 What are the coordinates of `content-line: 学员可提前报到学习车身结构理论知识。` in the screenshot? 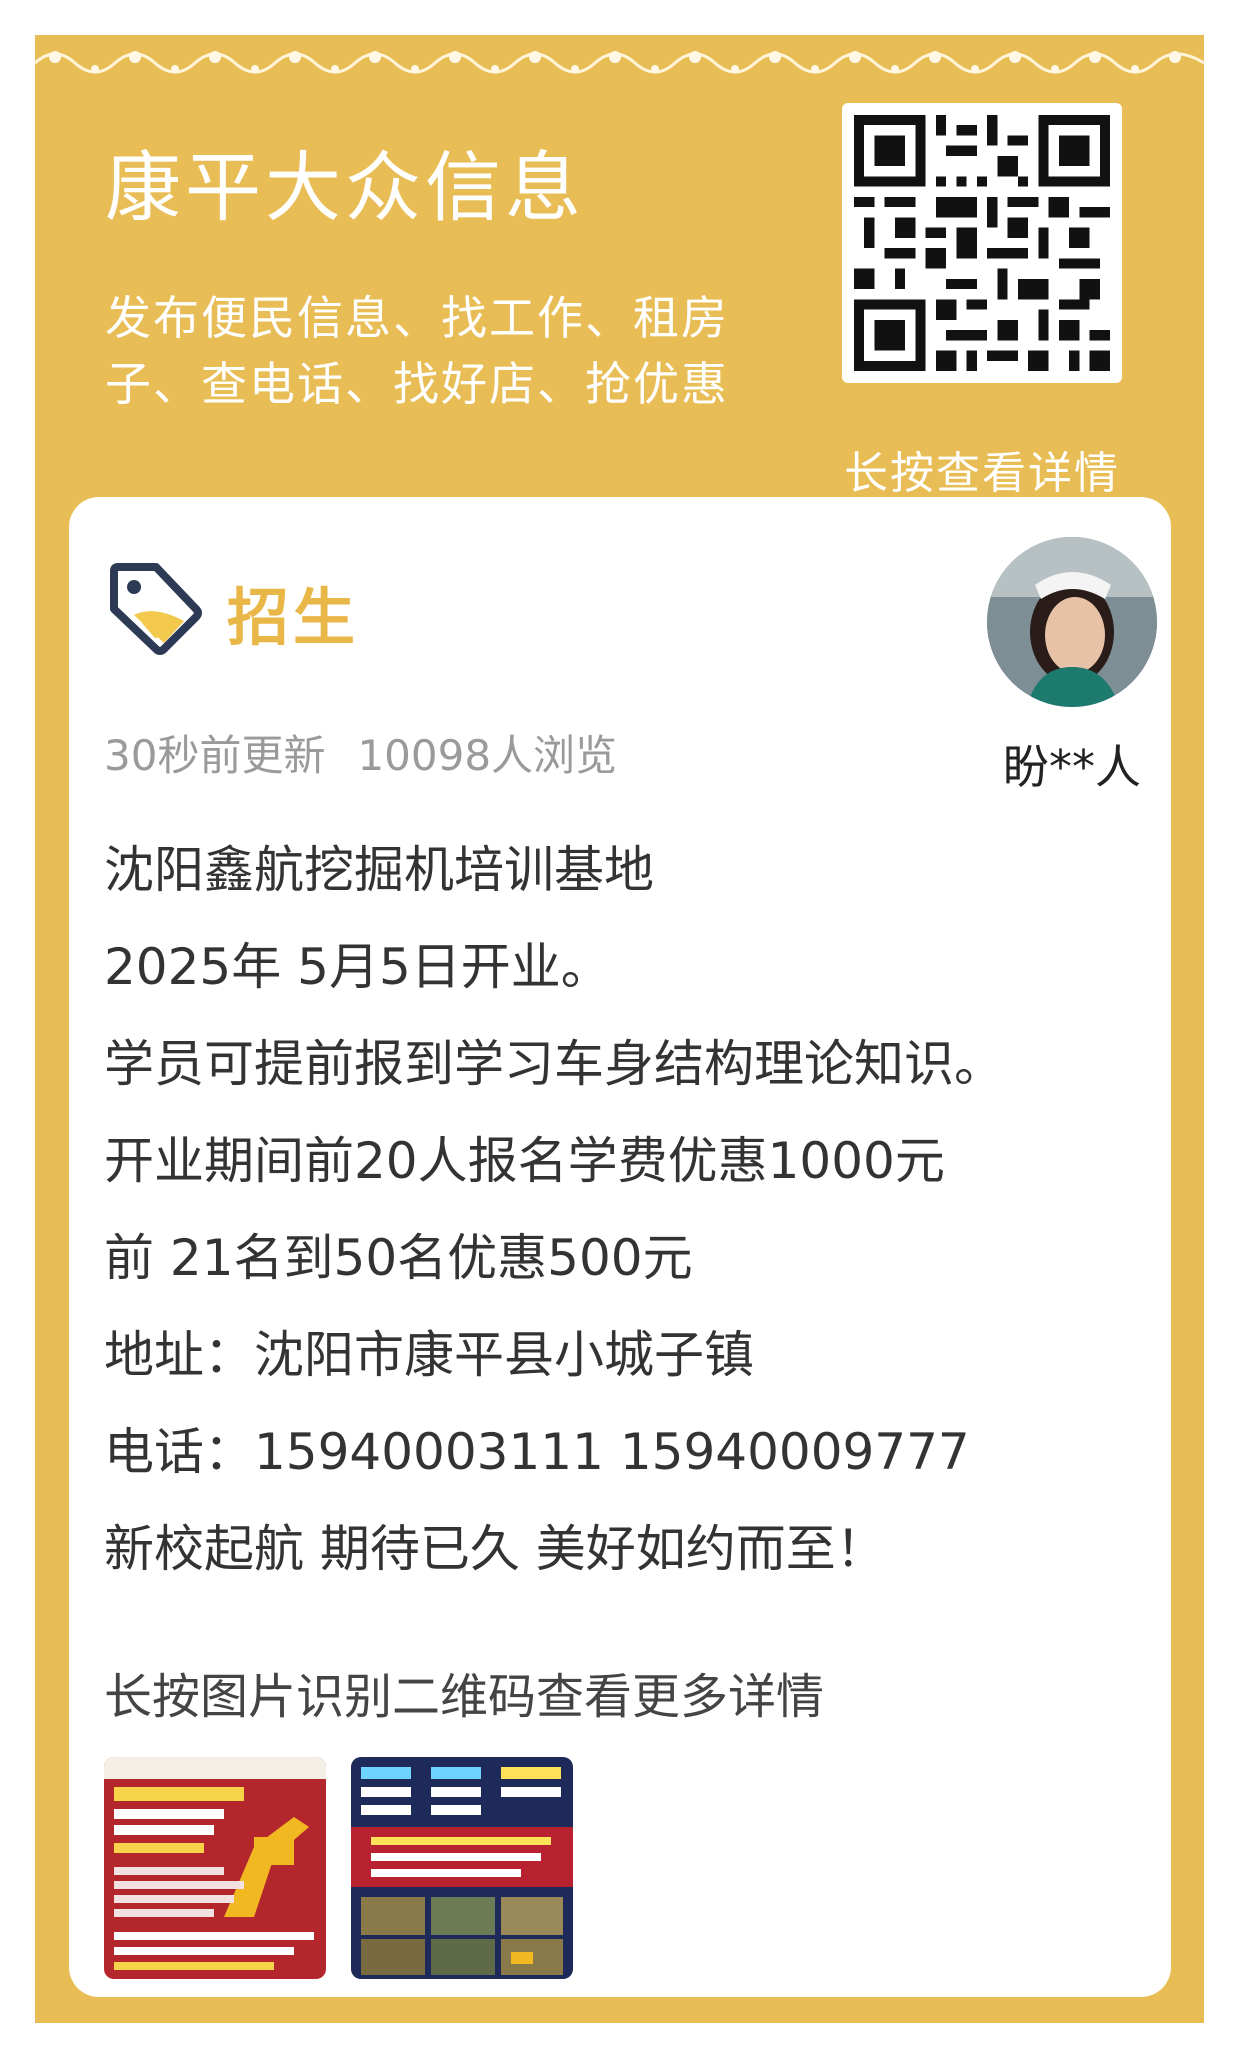 It's located at (554, 1064).